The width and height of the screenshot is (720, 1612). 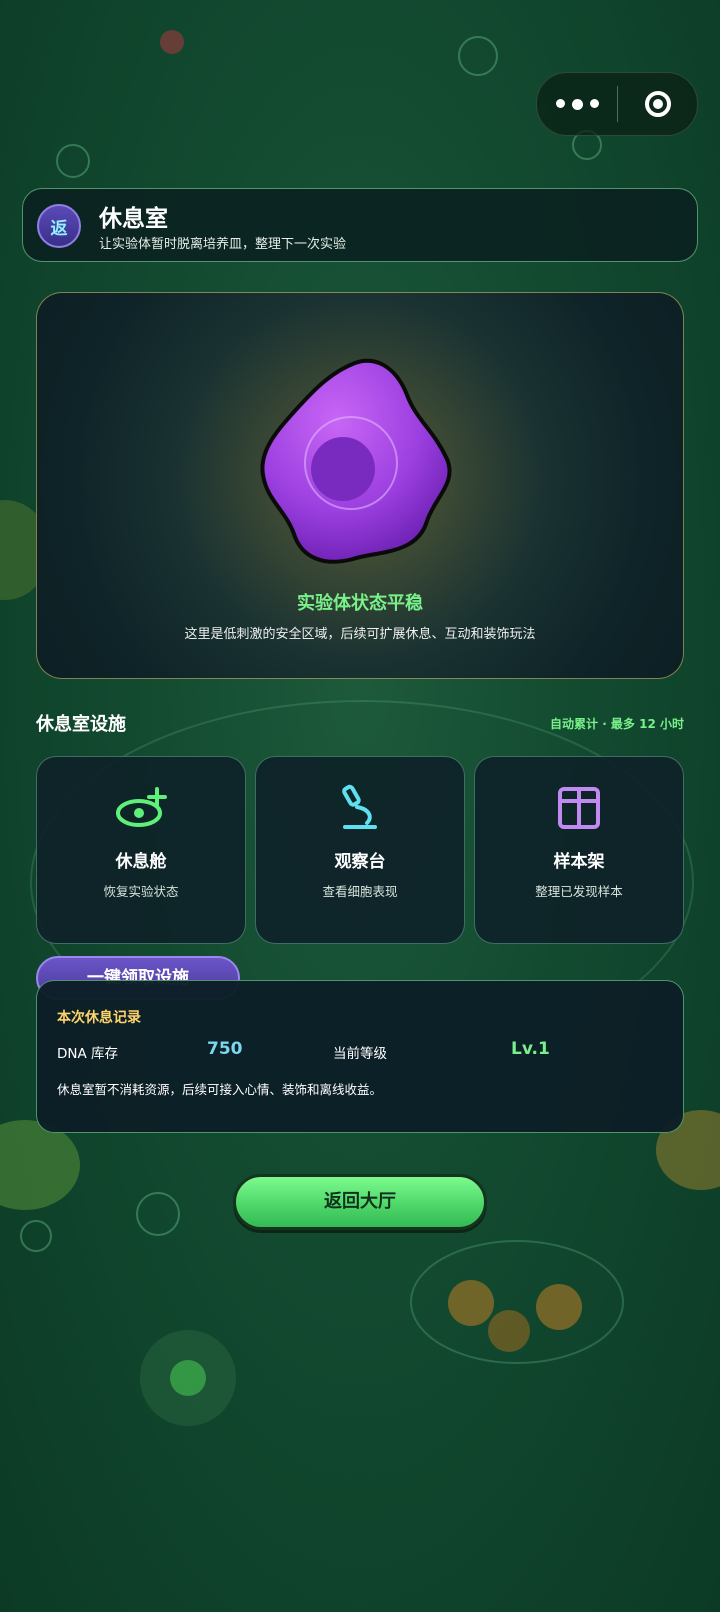 I want to click on facility-desc: 整理已发现样本, so click(x=579, y=891).